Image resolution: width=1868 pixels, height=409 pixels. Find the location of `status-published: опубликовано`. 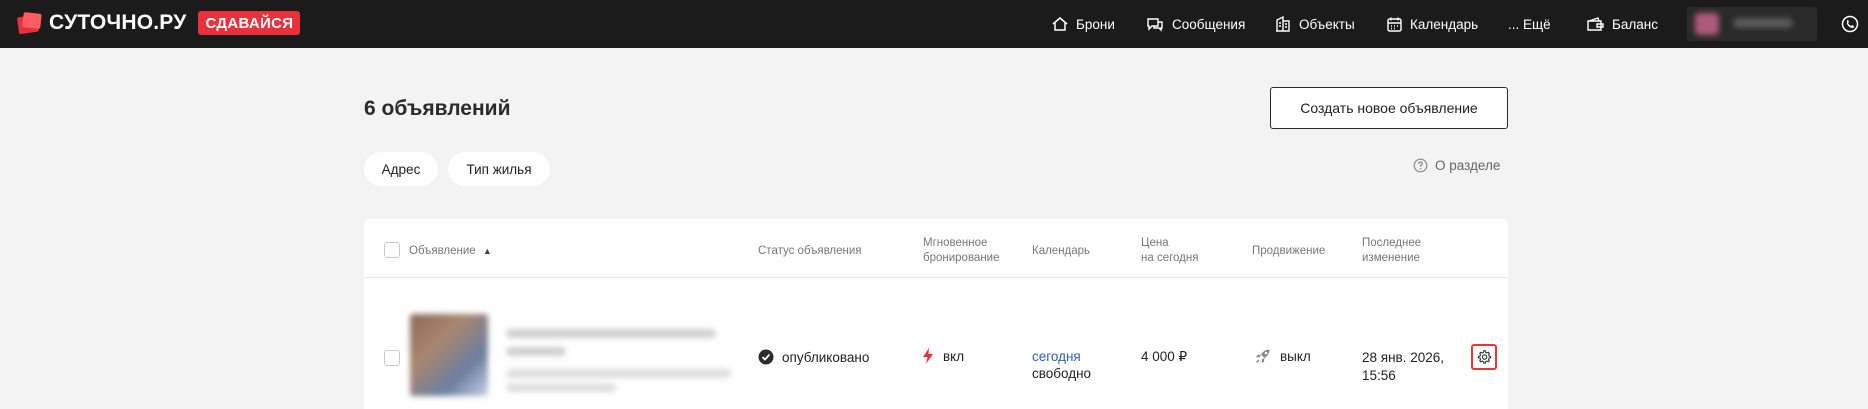

status-published: опубликовано is located at coordinates (813, 357).